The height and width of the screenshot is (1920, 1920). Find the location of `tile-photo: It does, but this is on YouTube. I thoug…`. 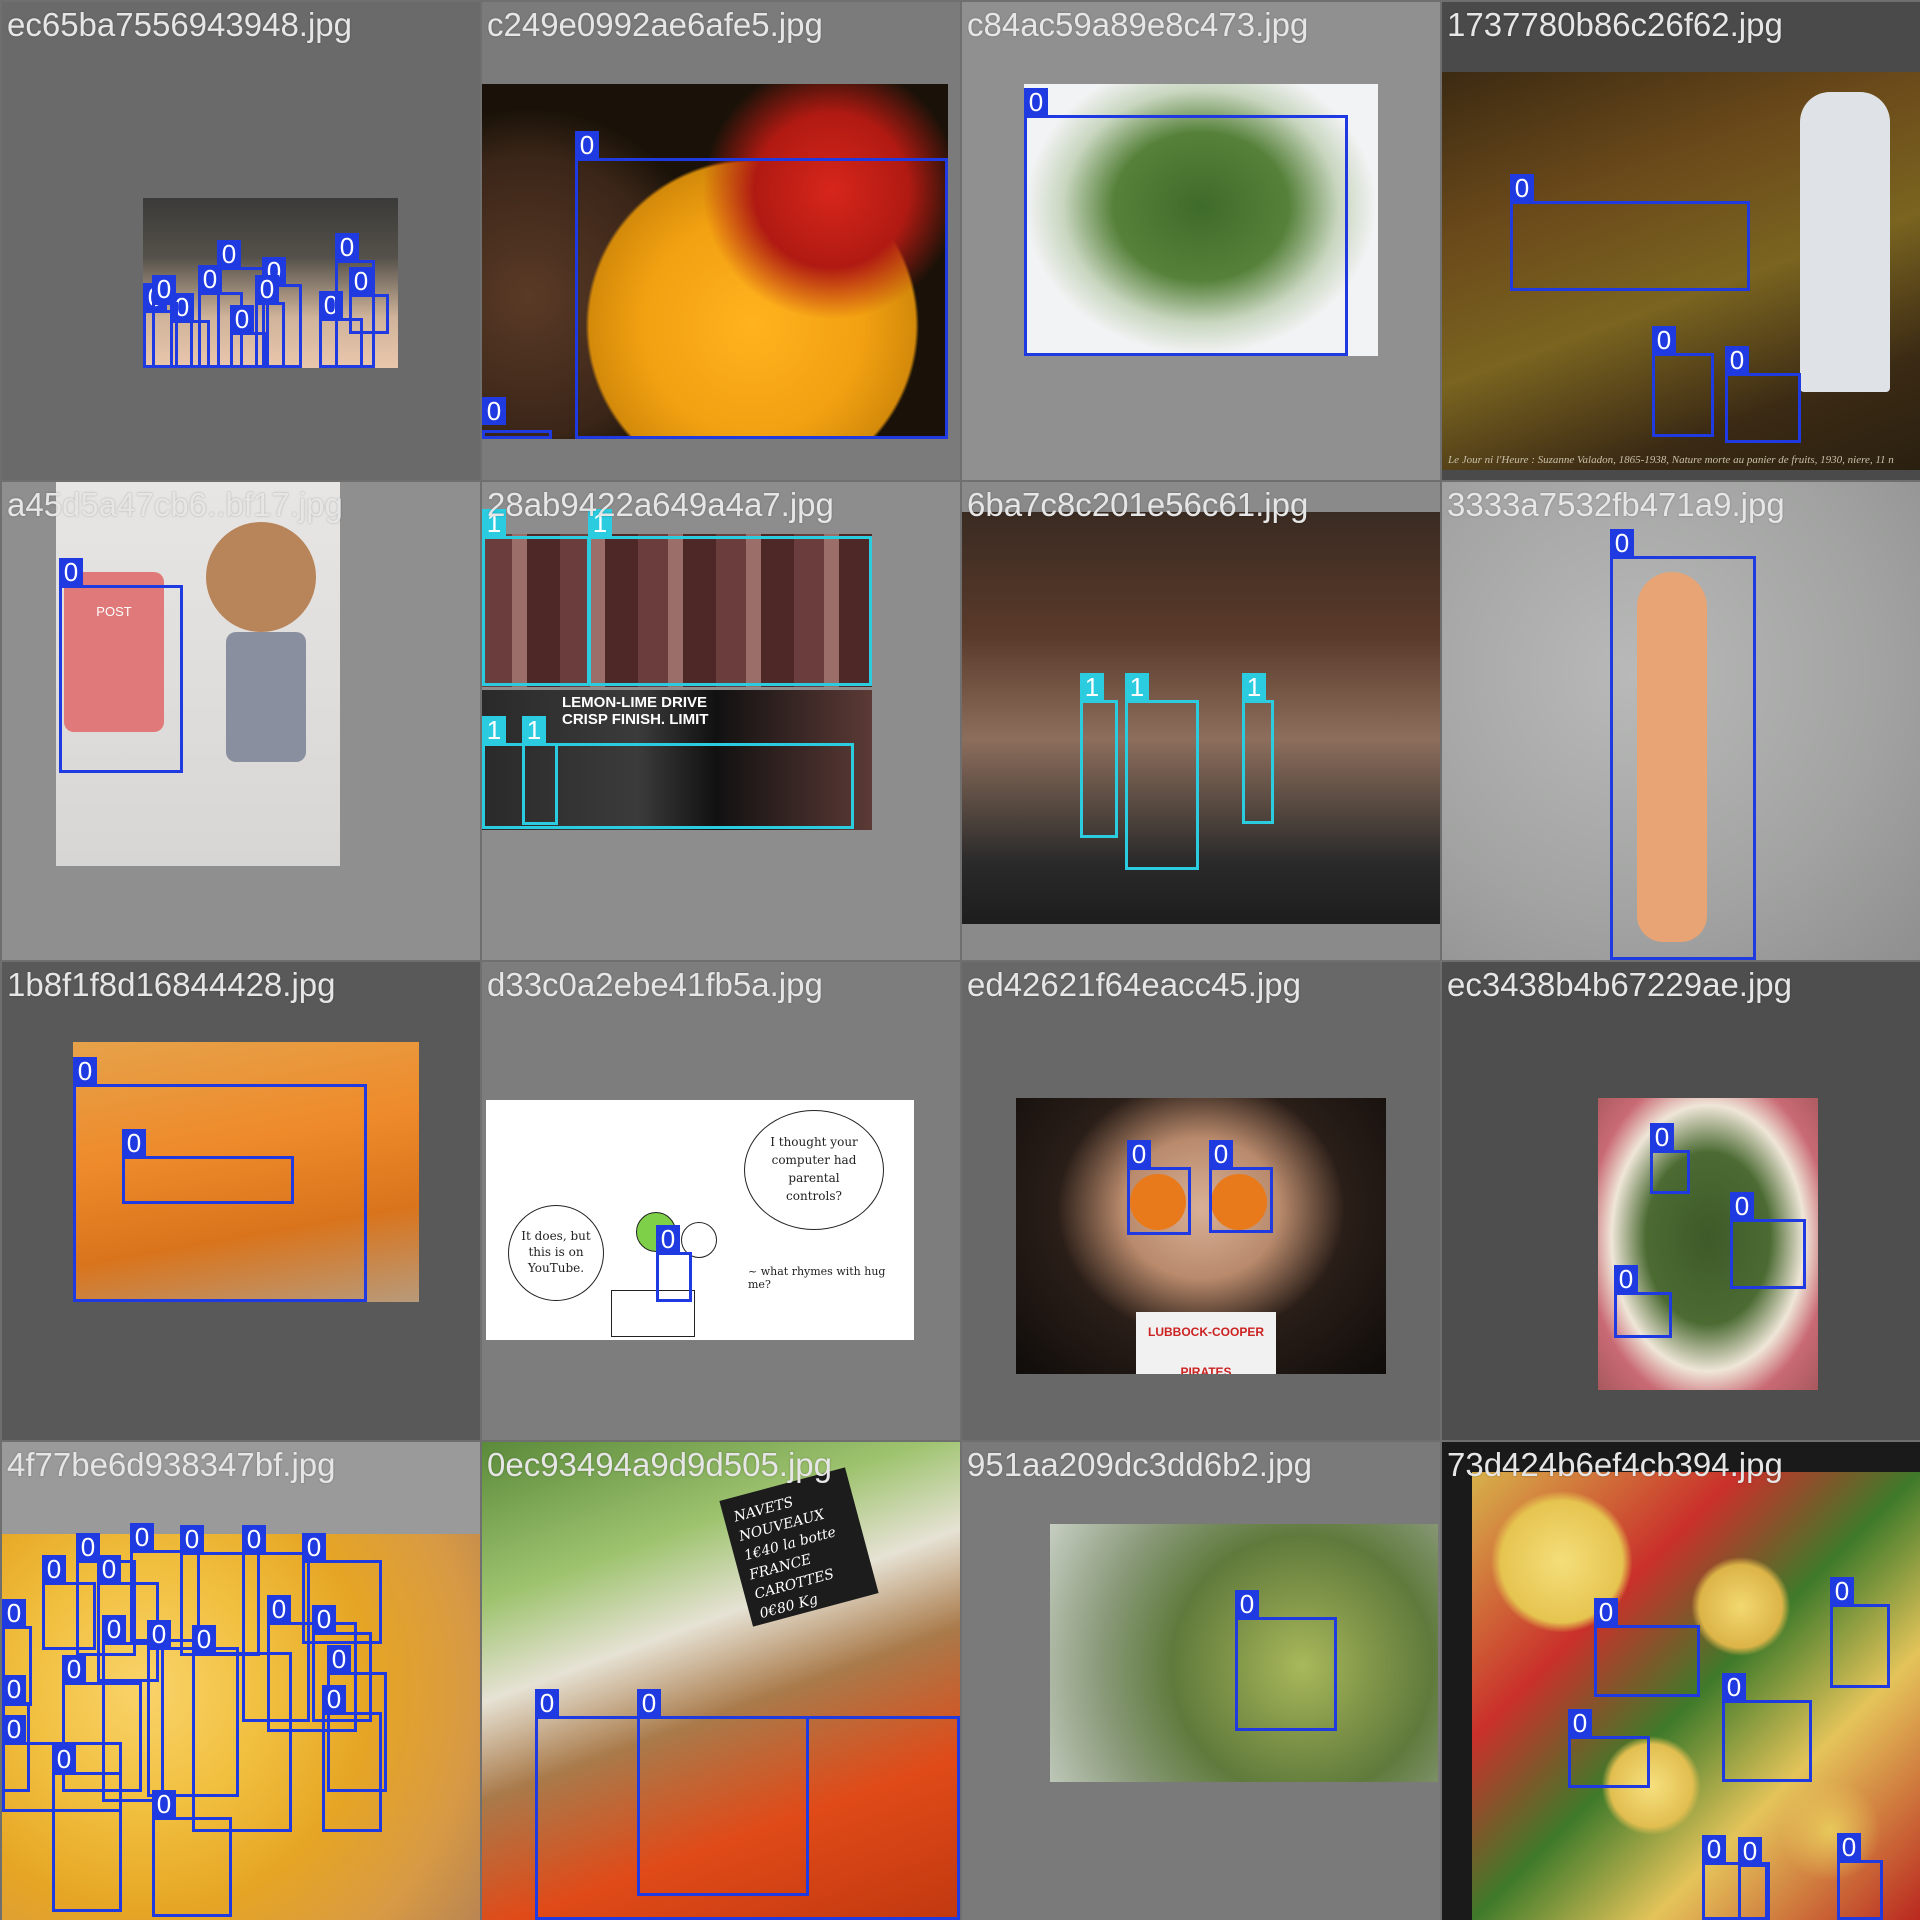

tile-photo: It does, but this is on YouTube. I thoug… is located at coordinates (700, 1220).